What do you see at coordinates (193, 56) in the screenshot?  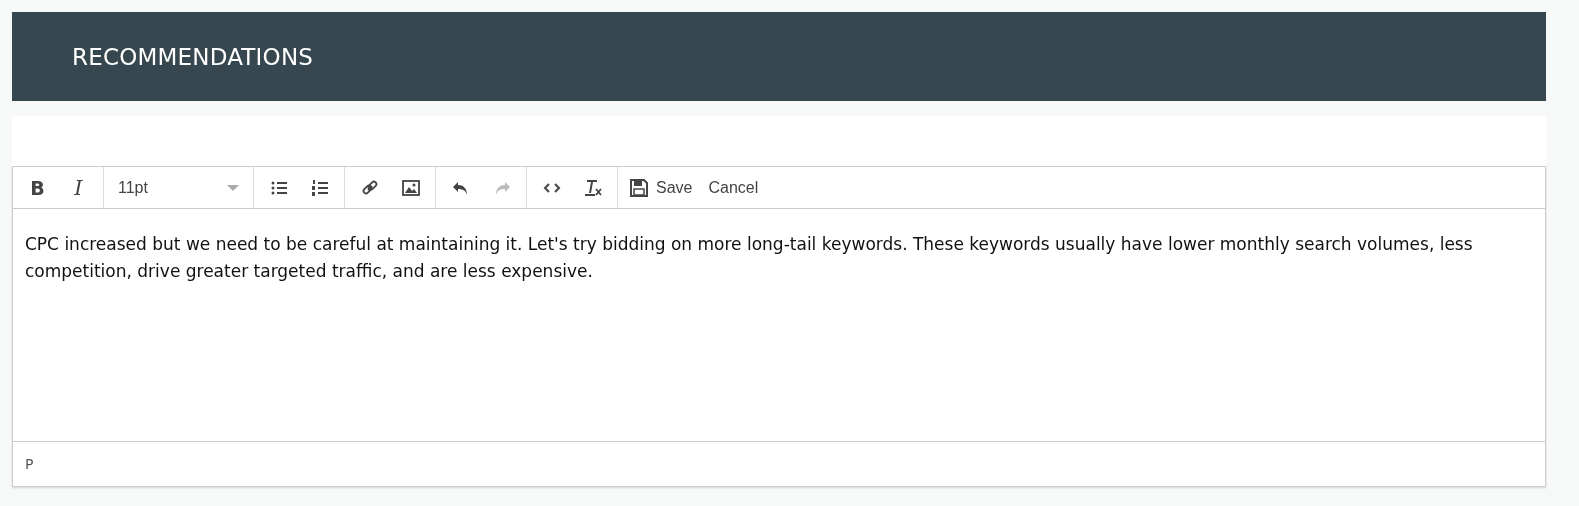 I see `panel-title: RECOMMENDATIONS` at bounding box center [193, 56].